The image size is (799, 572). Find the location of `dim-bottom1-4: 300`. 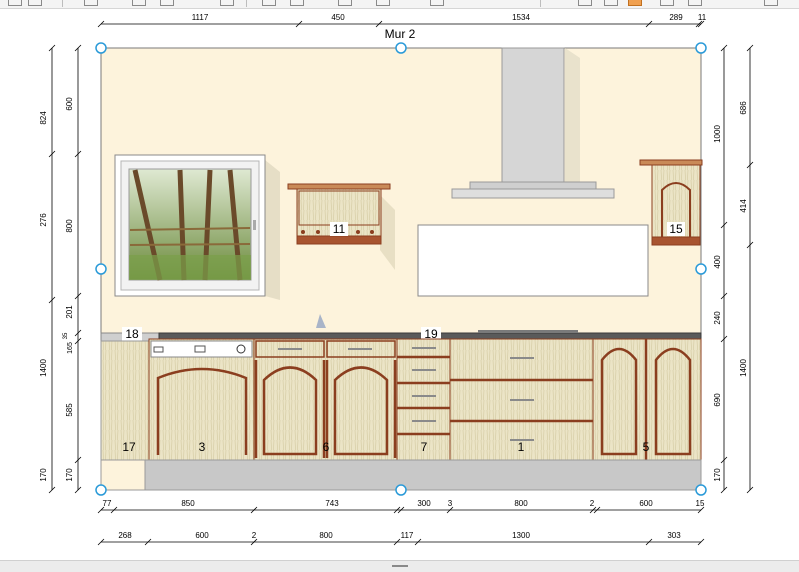

dim-bottom1-4: 300 is located at coordinates (424, 503).